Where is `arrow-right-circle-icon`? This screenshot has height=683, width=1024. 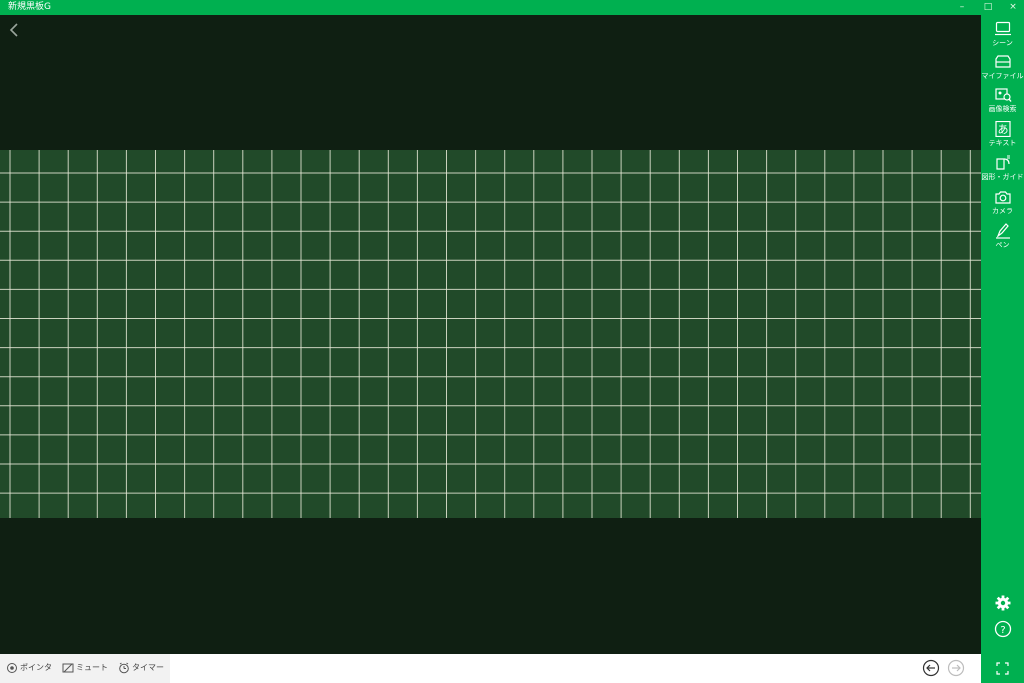
arrow-right-circle-icon is located at coordinates (956, 668).